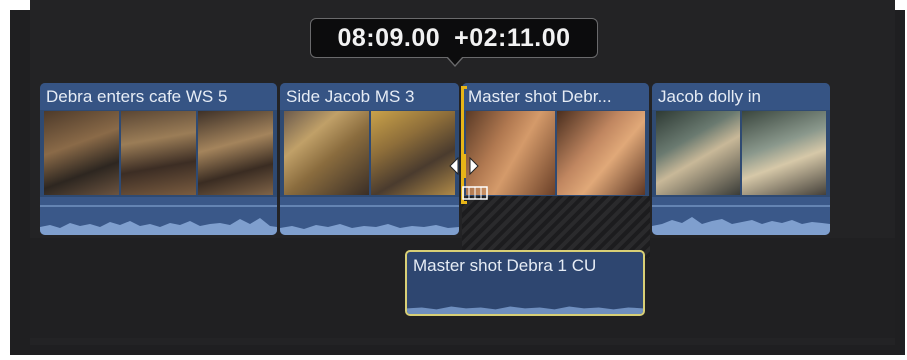 Image resolution: width=907 pixels, height=360 pixels. Describe the element at coordinates (389, 37) in the screenshot. I see `timecode-position: 08:09.00` at that location.